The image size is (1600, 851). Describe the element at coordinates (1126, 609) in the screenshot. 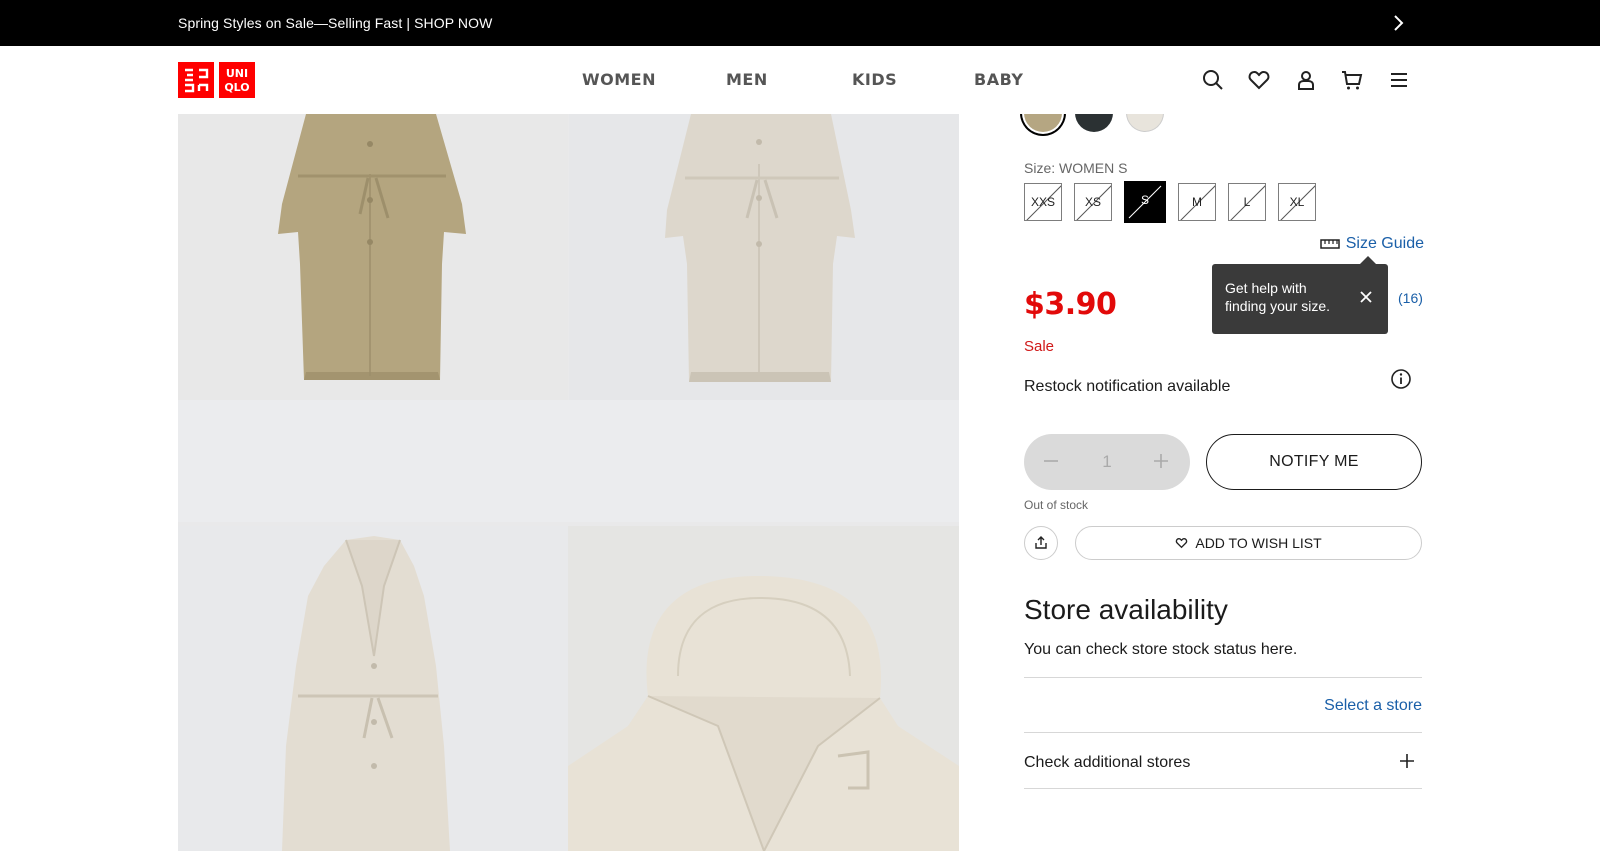

I see `store-availability-title: Store availability` at that location.